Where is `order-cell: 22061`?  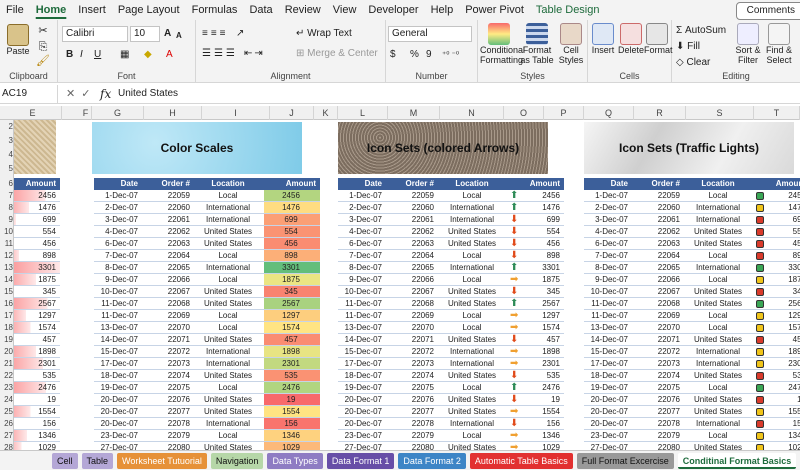 order-cell: 22061 is located at coordinates (656, 219).